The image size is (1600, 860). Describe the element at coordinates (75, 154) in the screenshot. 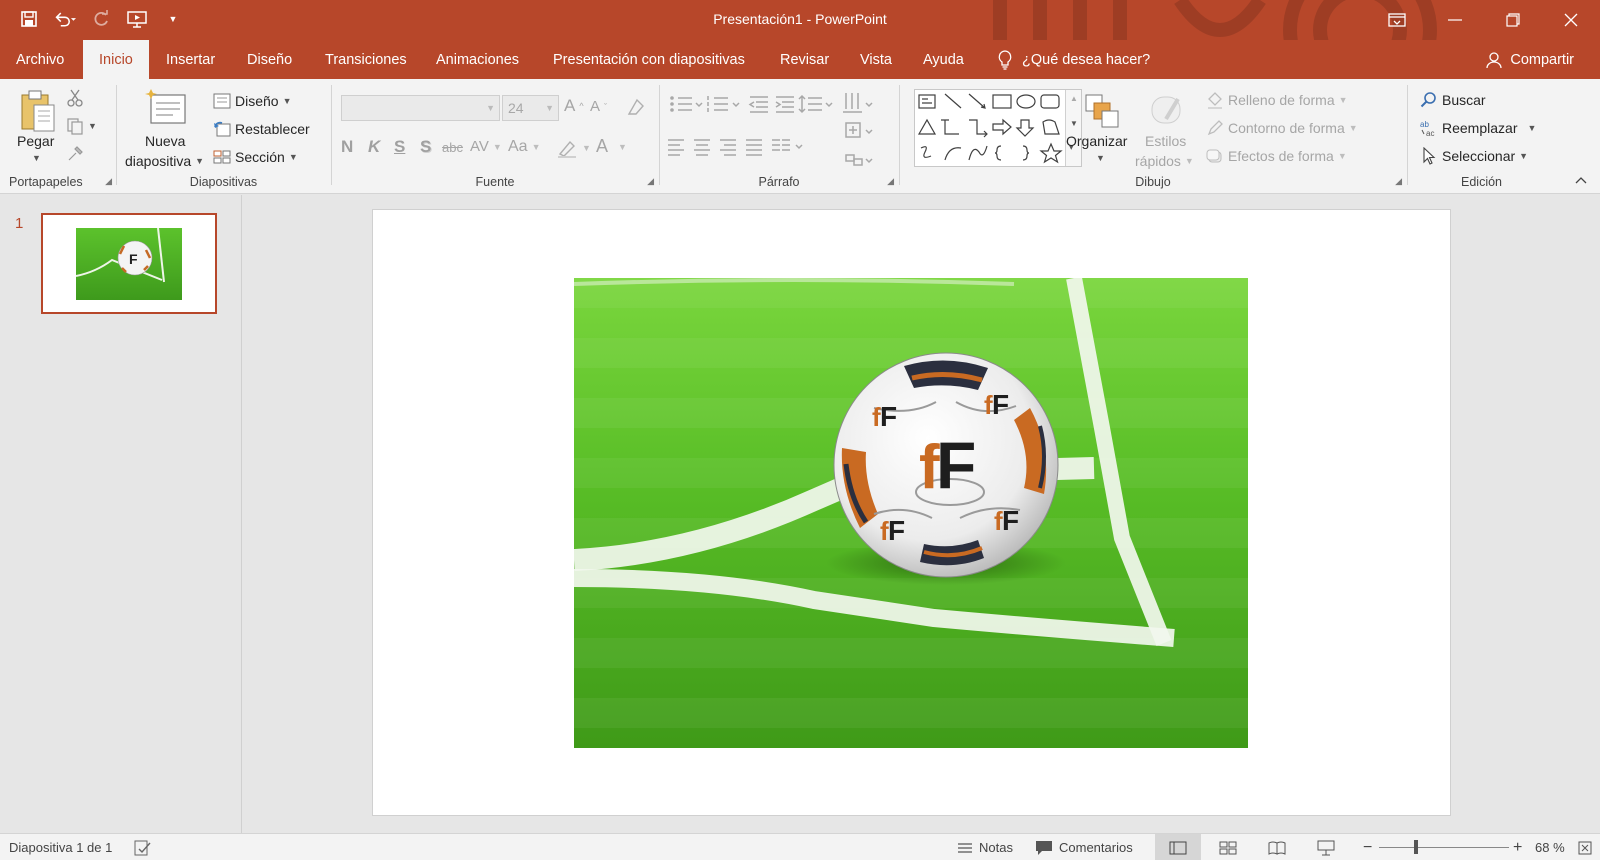

I see `format-painter-icon` at that location.